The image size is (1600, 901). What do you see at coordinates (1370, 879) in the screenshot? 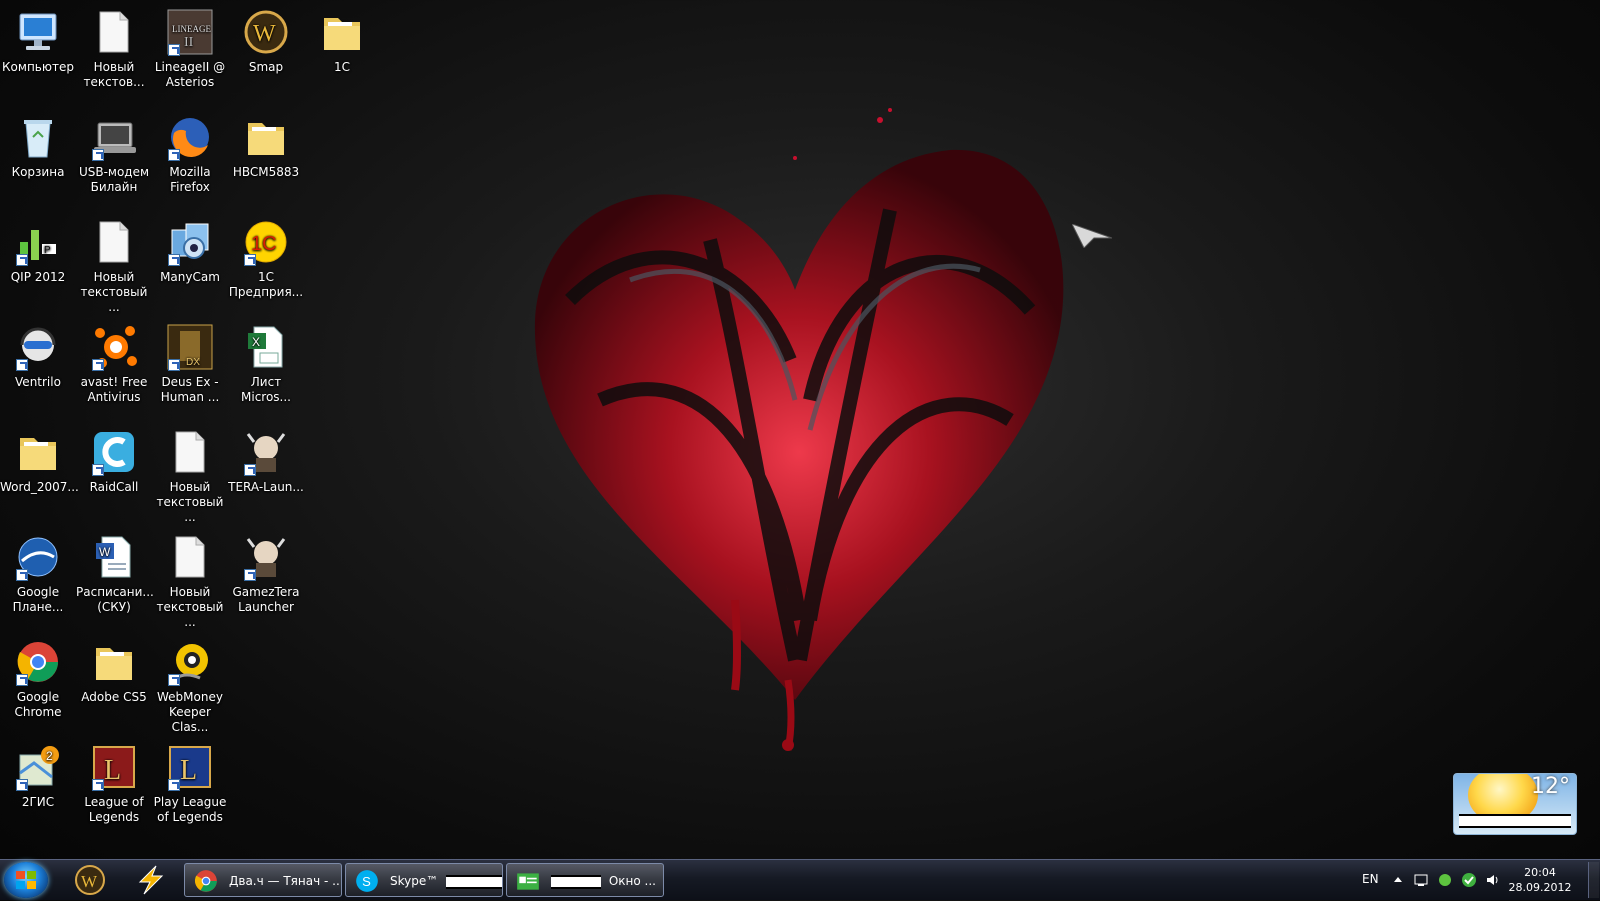
I see `language-indicator: EN` at bounding box center [1370, 879].